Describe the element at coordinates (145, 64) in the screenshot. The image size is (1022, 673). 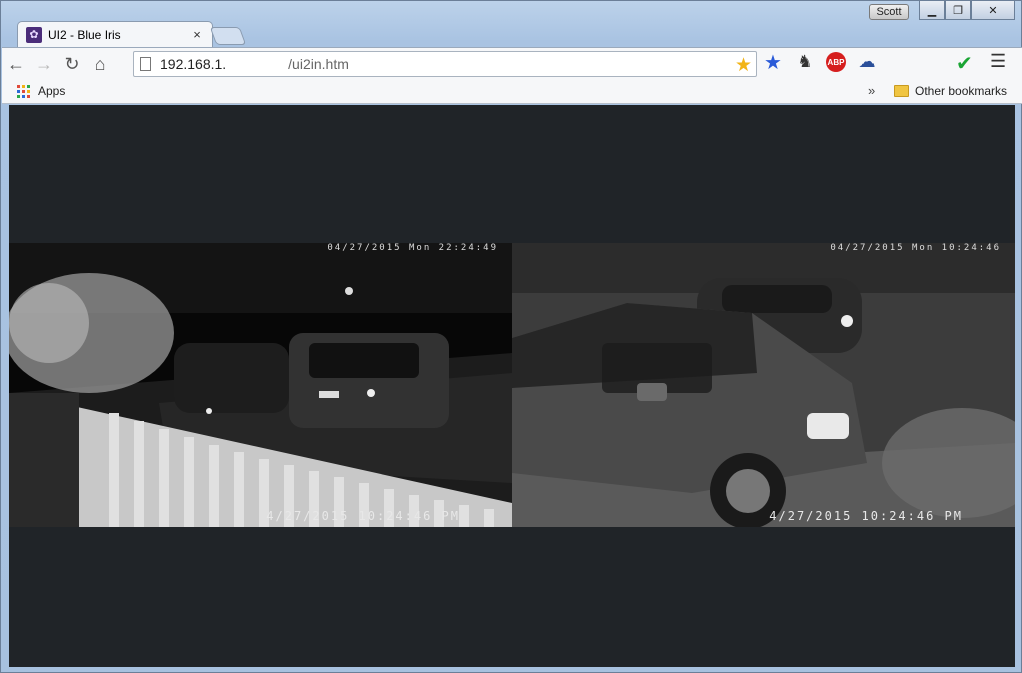
I see `page-icon` at that location.